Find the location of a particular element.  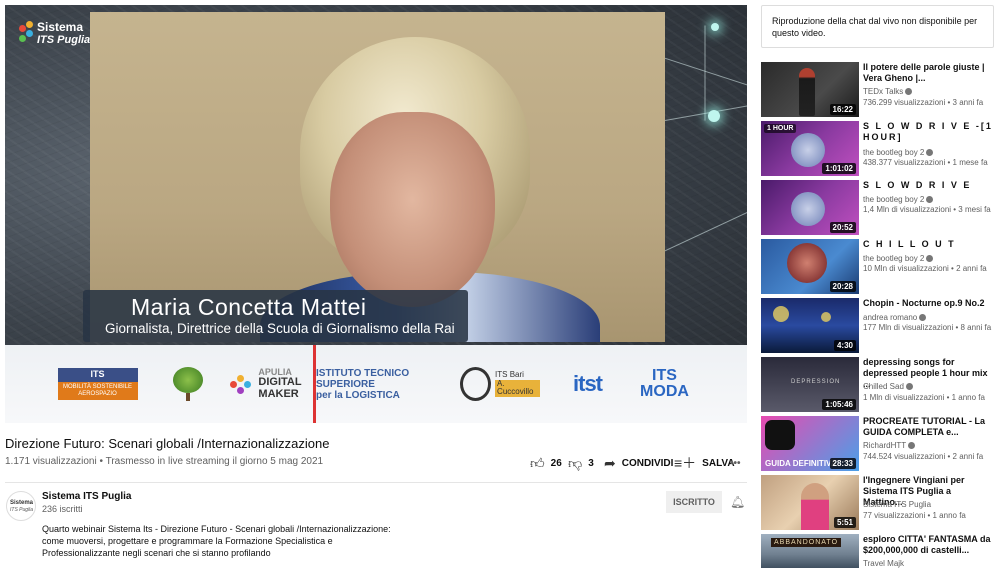

more-actions-button: ••• is located at coordinates (735, 463).